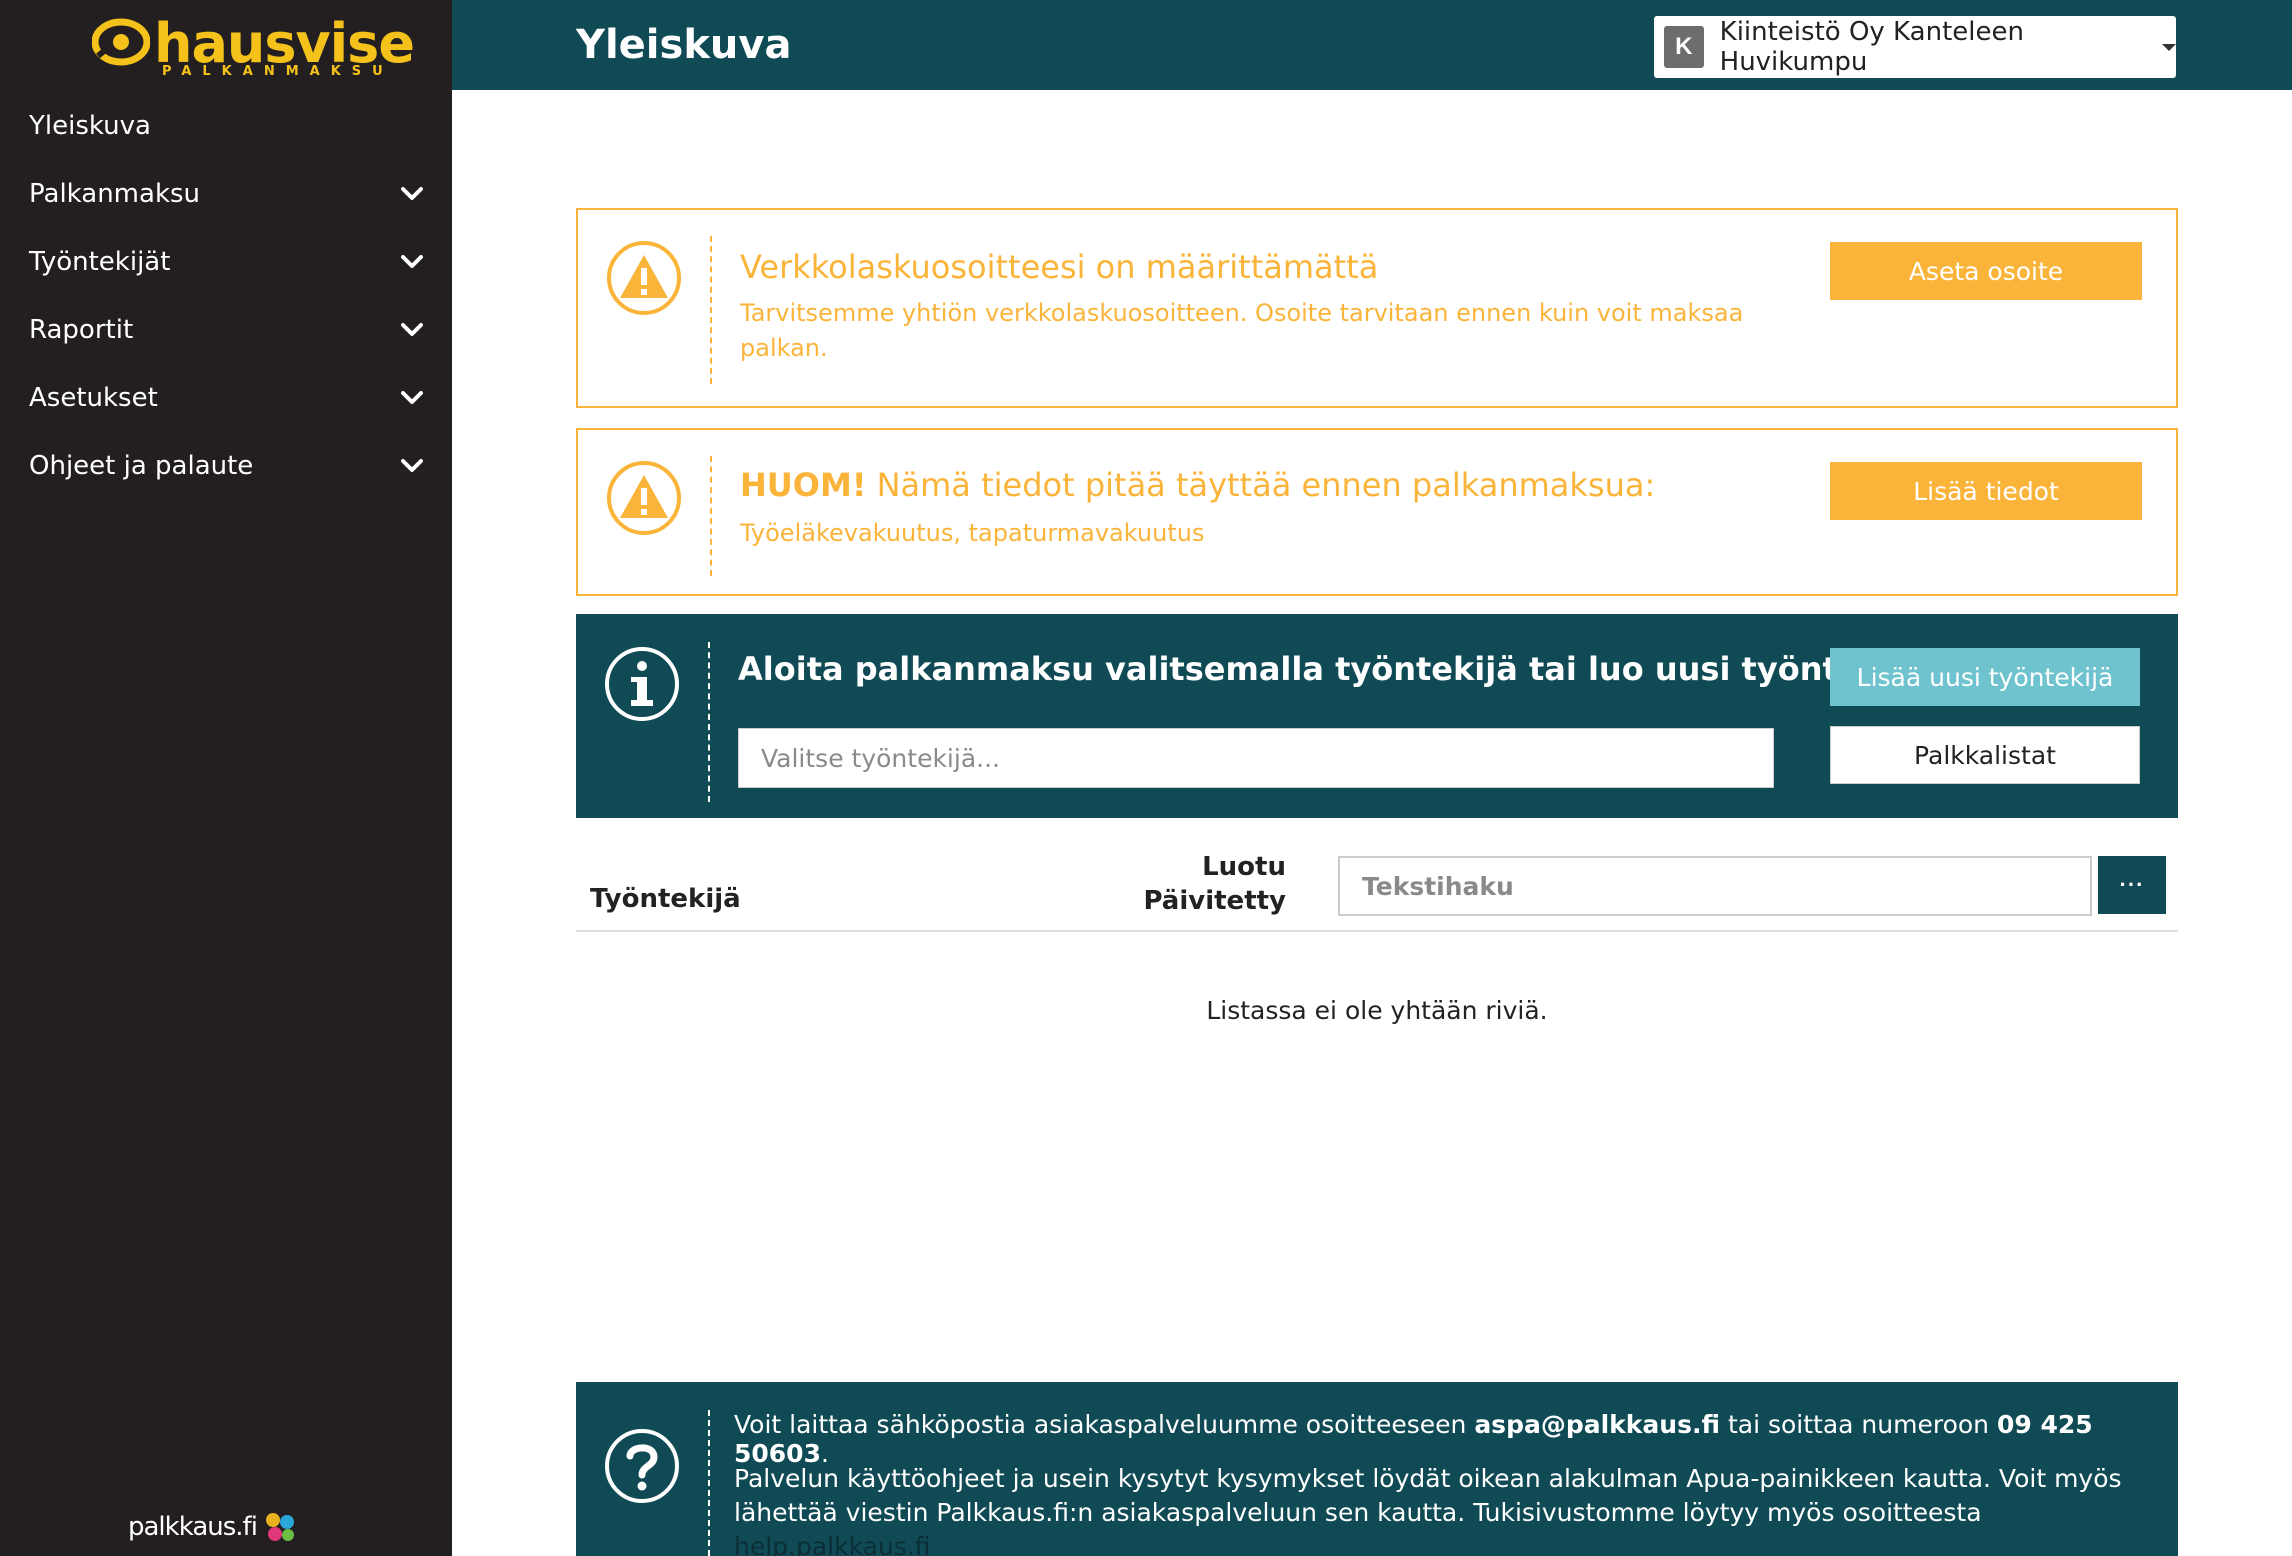 The width and height of the screenshot is (2292, 1556). Describe the element at coordinates (193, 1527) in the screenshot. I see `palkkaus-wordmark: palkkaus.fi` at that location.